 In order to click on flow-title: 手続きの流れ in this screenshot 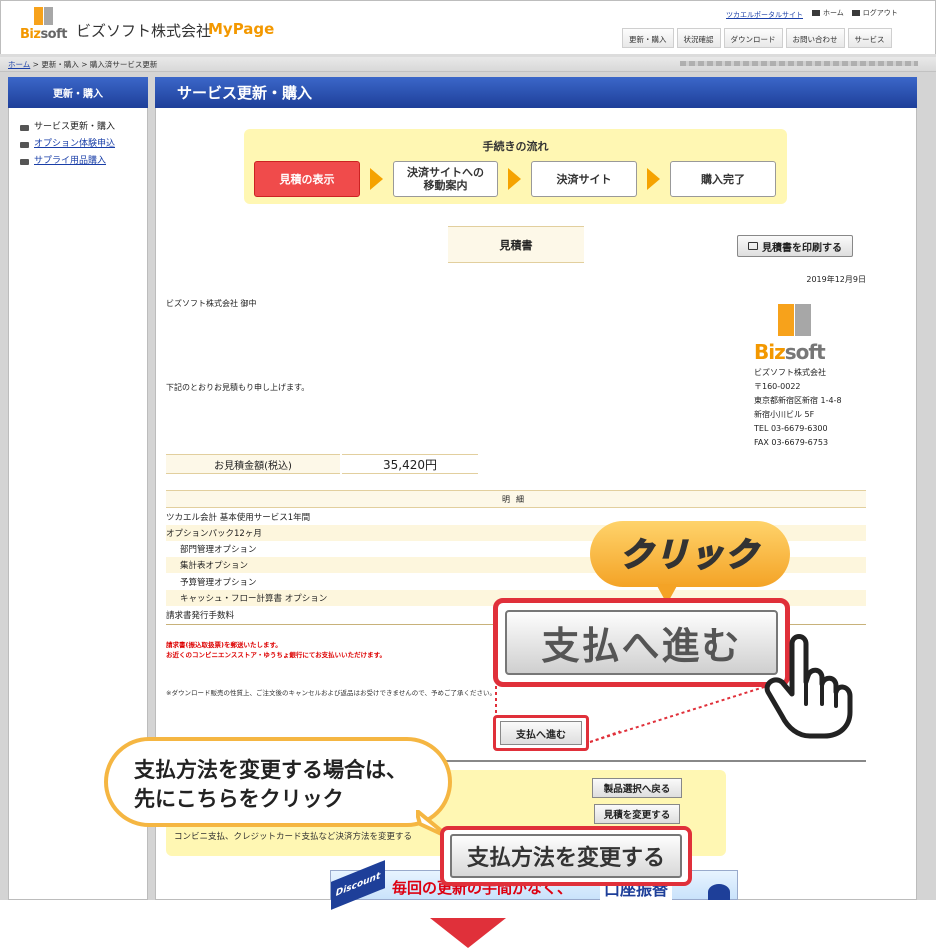, I will do `click(515, 146)`.